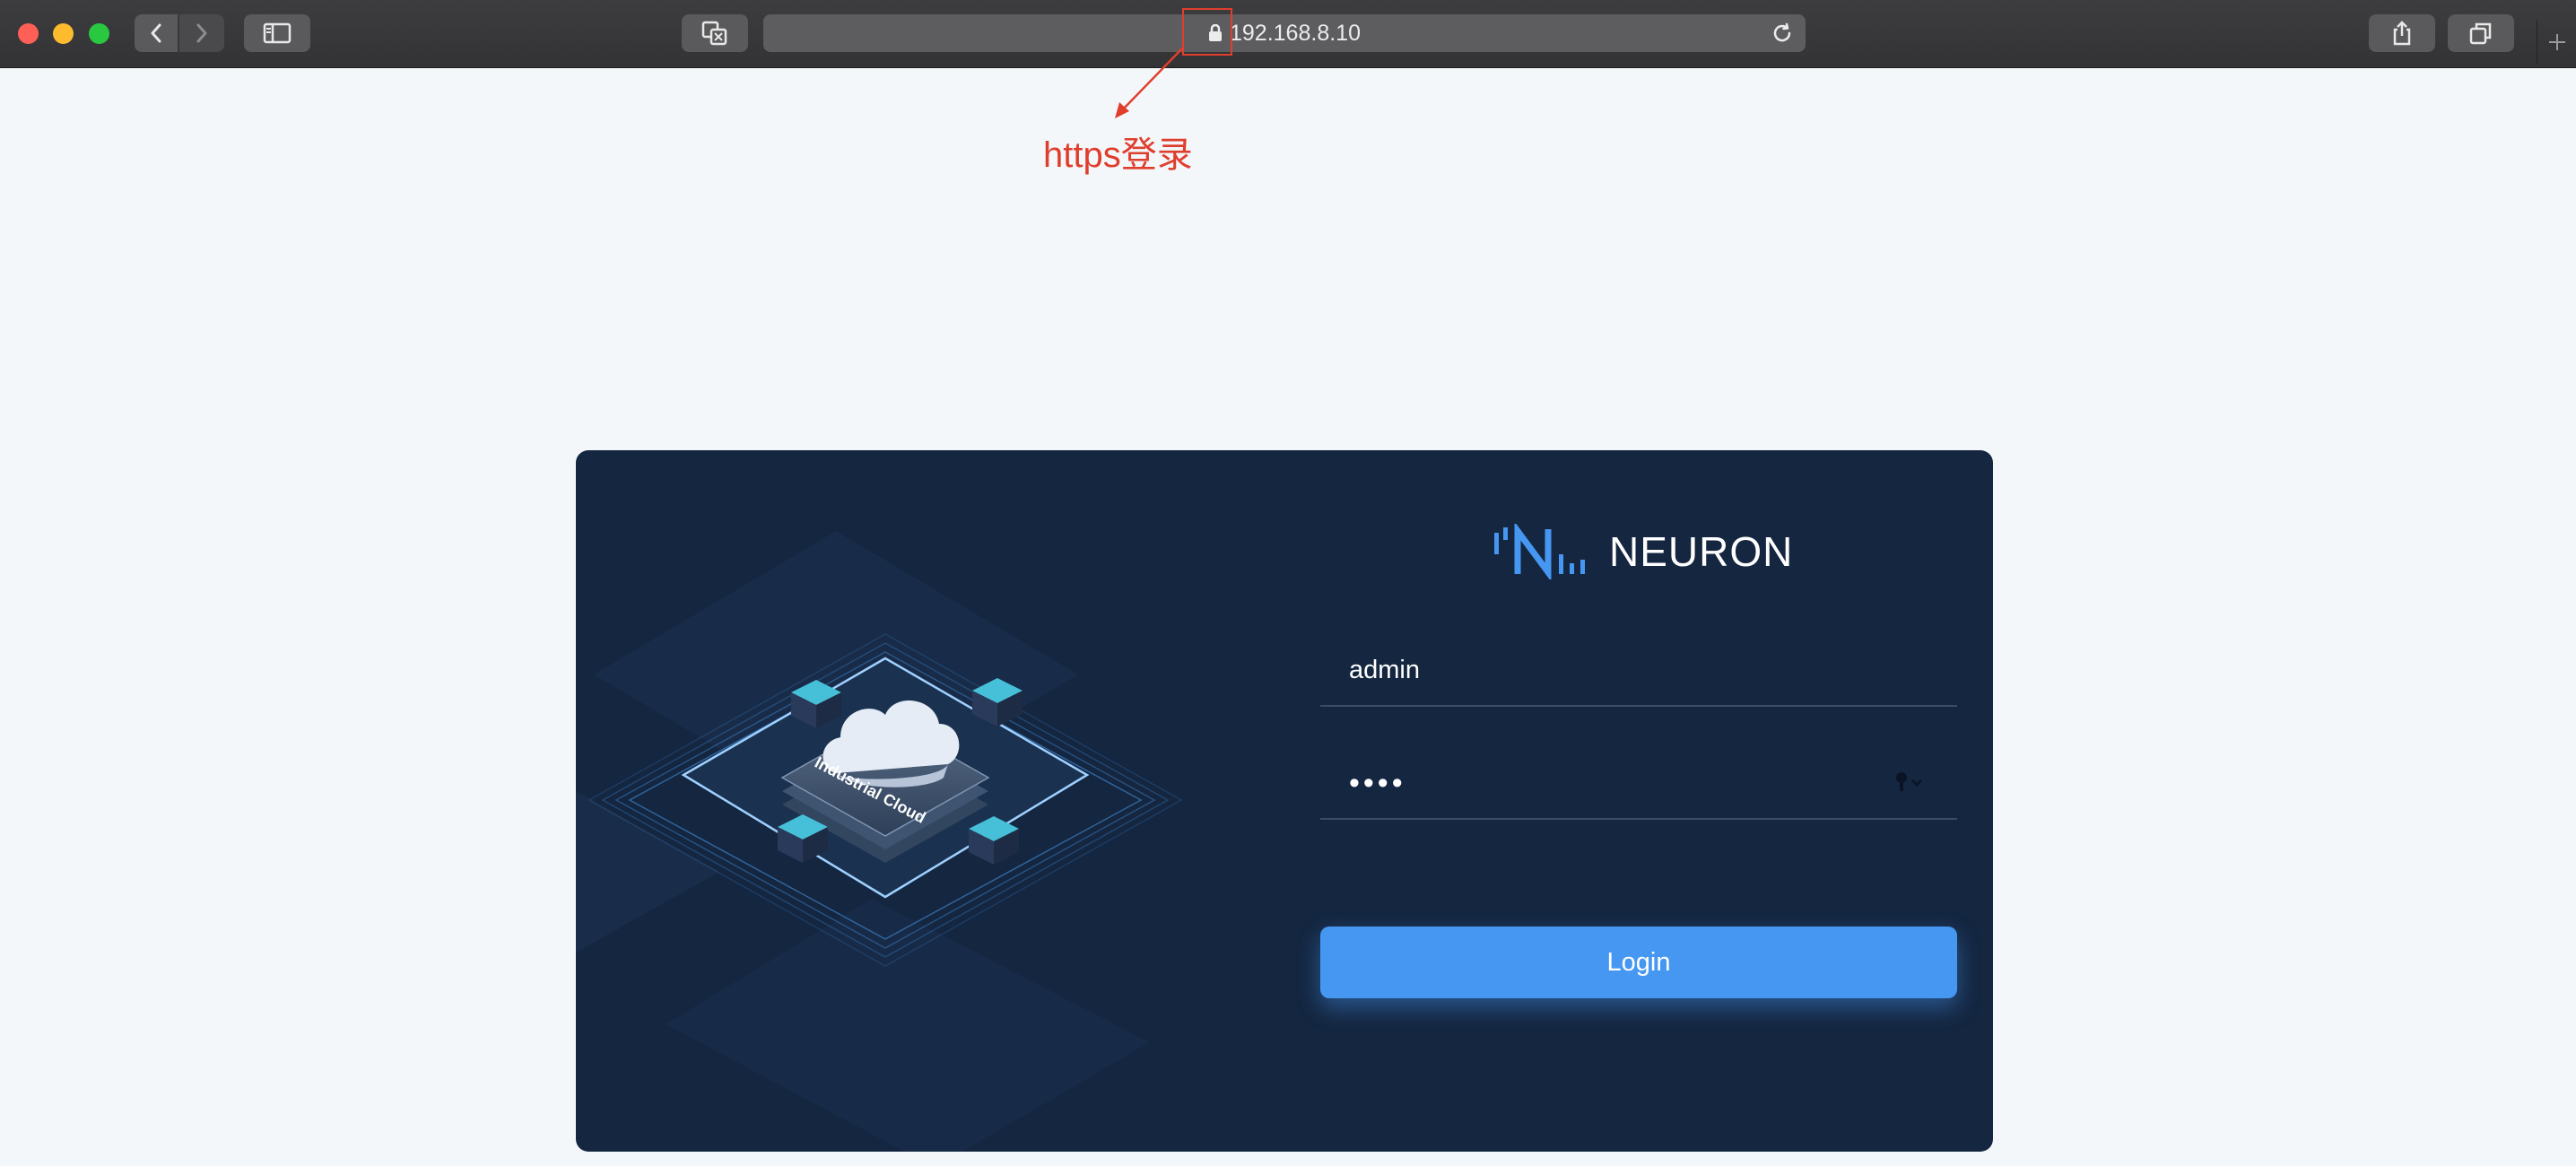 This screenshot has width=2576, height=1166. I want to click on password-key-icon, so click(1912, 782).